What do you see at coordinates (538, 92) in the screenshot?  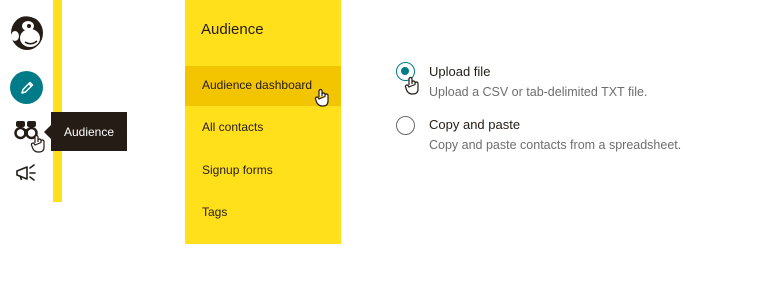 I see `upload-file-description: Upload a CSV or tab-delimited TXT file.` at bounding box center [538, 92].